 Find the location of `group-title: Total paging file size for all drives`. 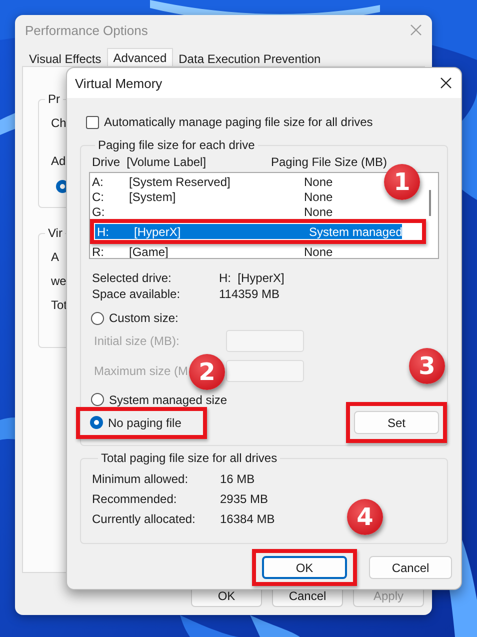

group-title: Total paging file size for all drives is located at coordinates (189, 458).